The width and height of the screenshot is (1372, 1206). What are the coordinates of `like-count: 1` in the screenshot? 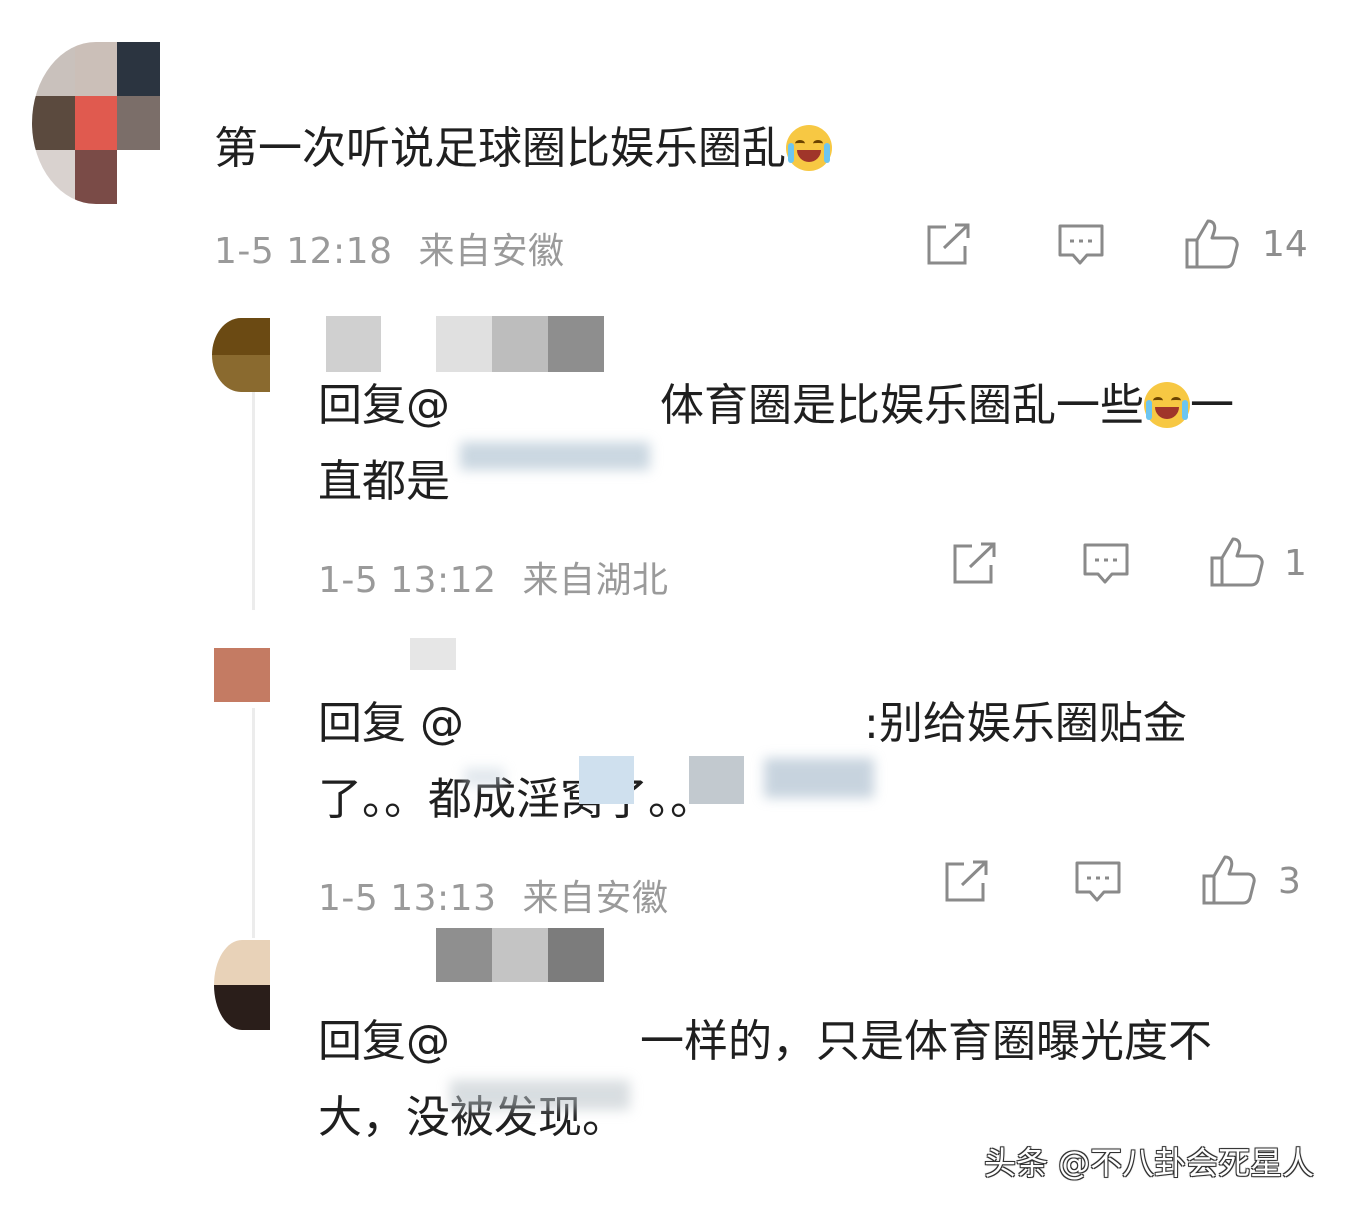 It's located at (1295, 563).